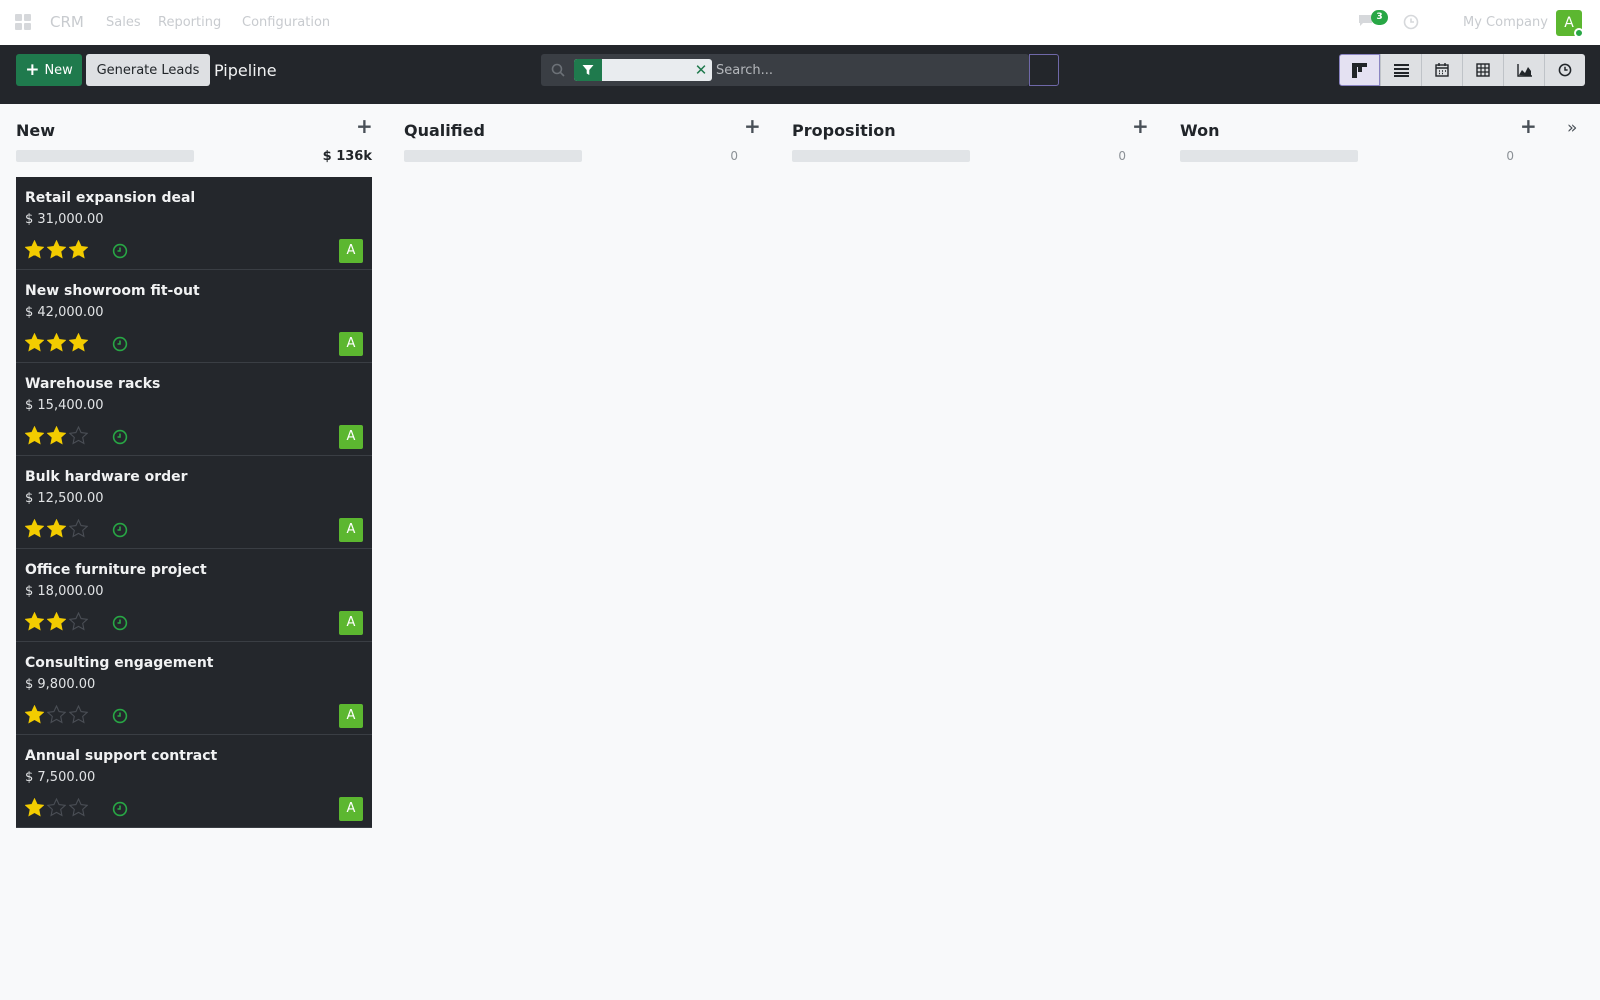 Image resolution: width=1600 pixels, height=1000 pixels. I want to click on activity-icon, so click(1565, 70).